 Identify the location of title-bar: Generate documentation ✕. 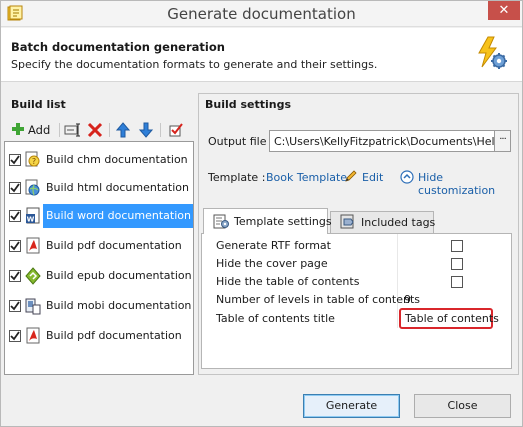
(261, 14).